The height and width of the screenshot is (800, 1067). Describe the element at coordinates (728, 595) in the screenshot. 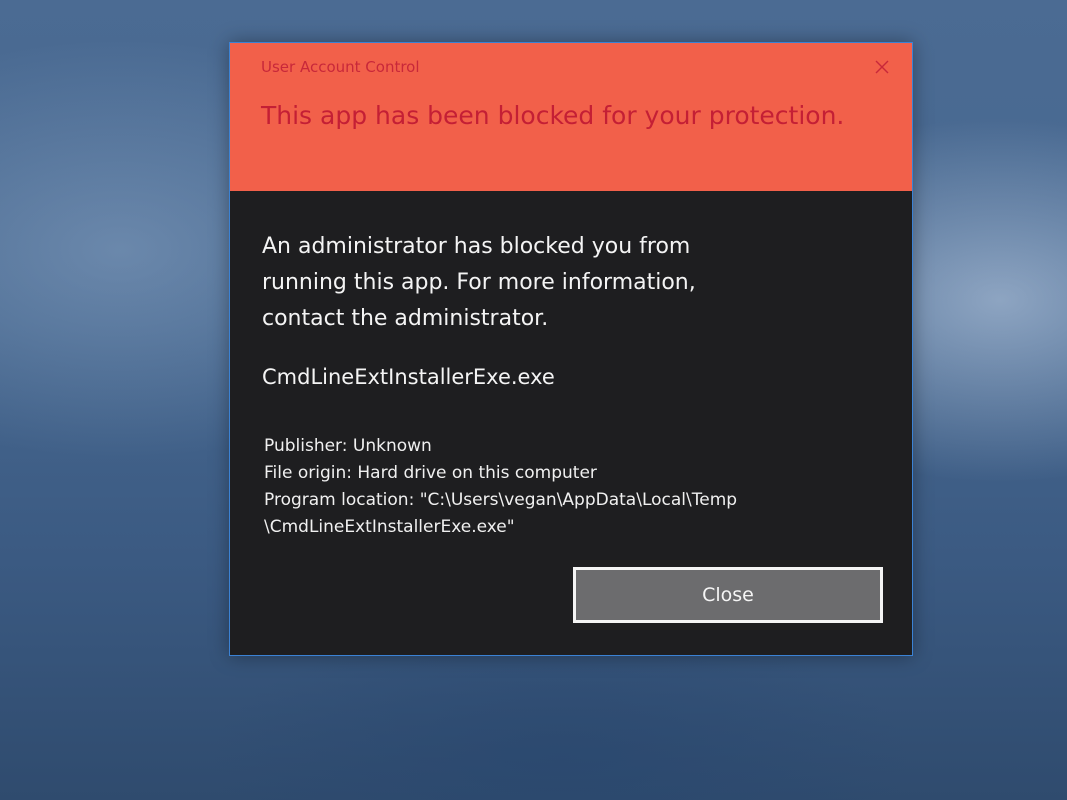

I see `close-button: Close` at that location.